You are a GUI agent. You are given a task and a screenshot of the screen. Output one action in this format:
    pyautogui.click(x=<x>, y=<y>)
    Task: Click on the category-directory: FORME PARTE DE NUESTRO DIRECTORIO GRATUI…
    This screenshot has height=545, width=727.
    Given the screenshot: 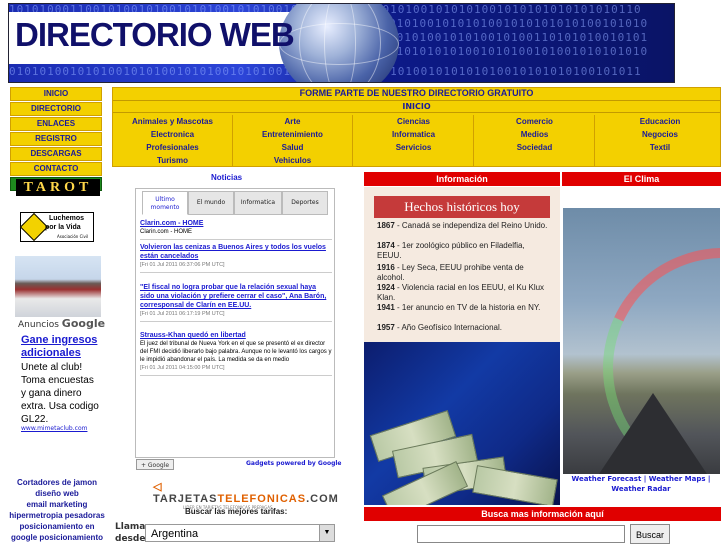 What is the action you would take?
    pyautogui.click(x=416, y=127)
    